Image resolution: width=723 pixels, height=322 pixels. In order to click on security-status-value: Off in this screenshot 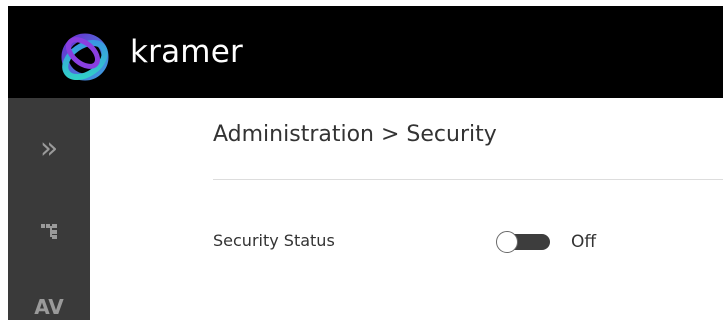, I will do `click(584, 242)`.